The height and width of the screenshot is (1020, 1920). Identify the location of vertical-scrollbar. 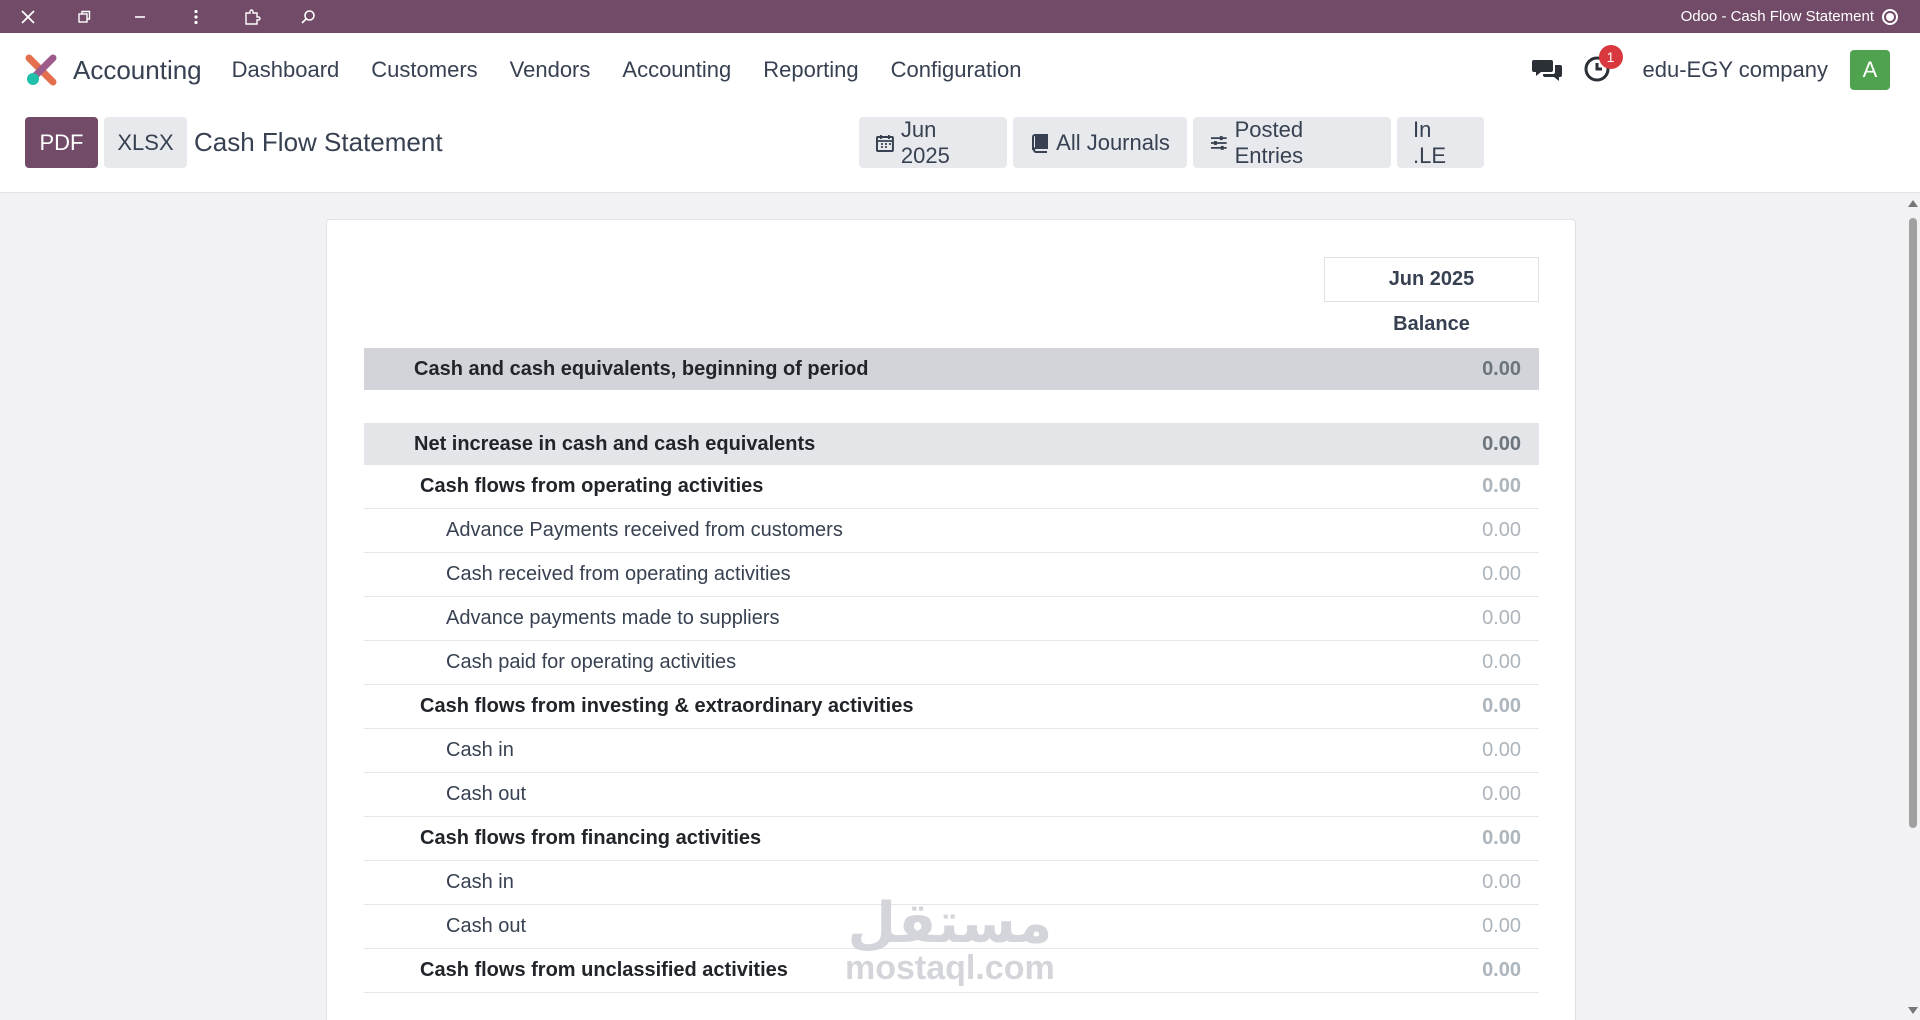
(1913, 607).